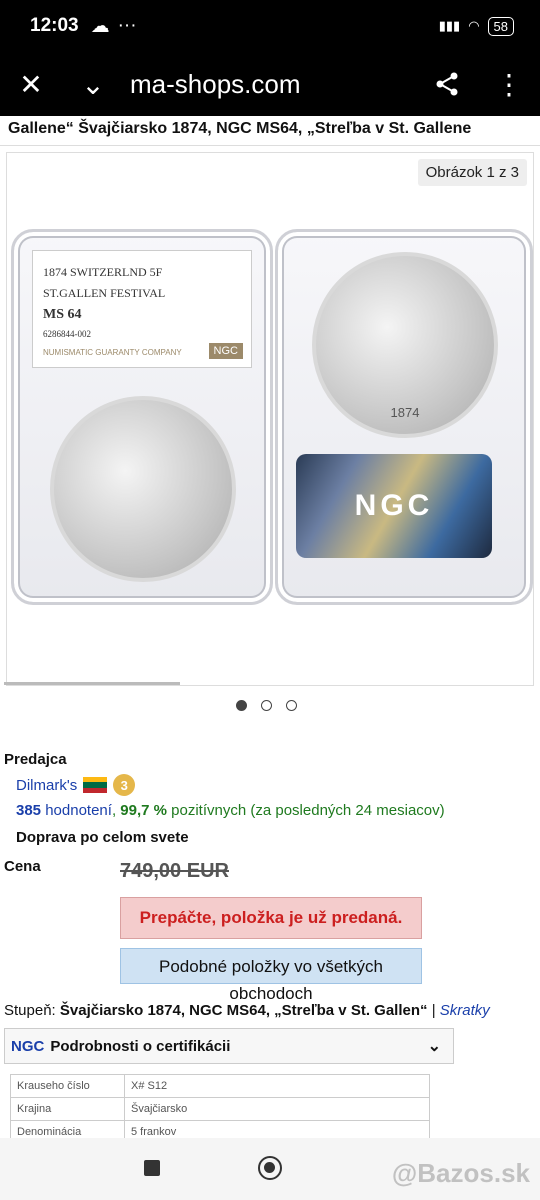 This screenshot has height=1200, width=540. I want to click on table-row: Krauseho číslo X# S12, so click(220, 1086).